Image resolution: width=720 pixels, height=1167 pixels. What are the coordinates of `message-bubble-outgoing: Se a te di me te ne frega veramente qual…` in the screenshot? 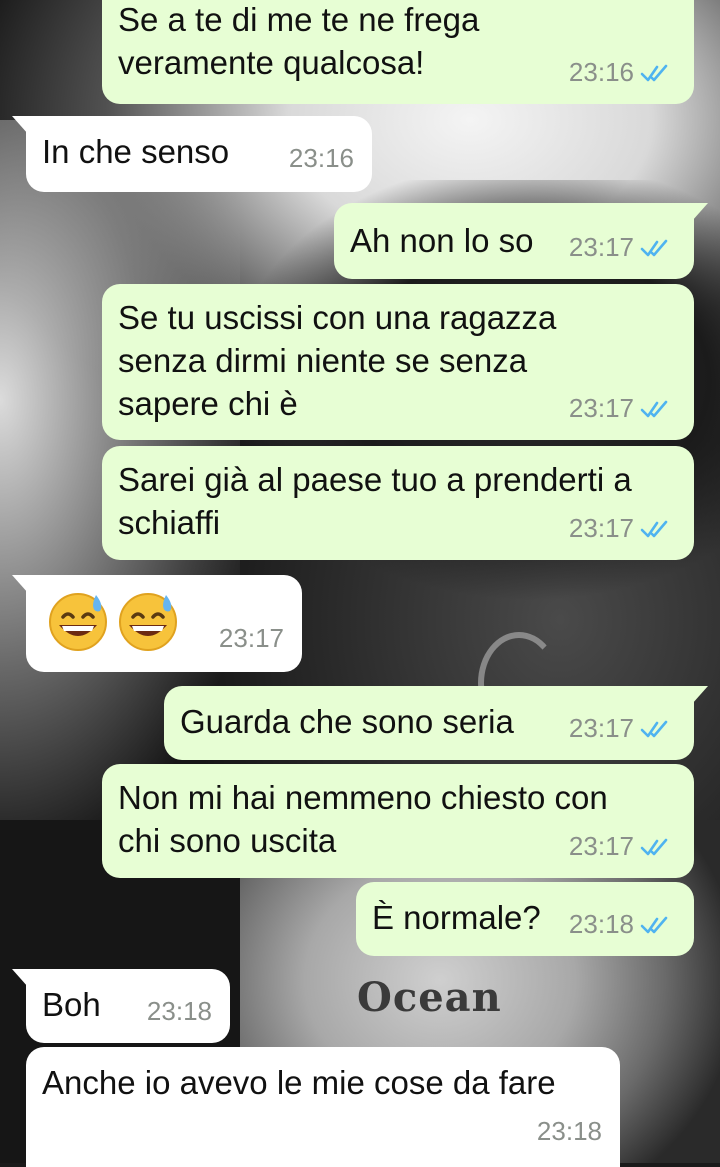 It's located at (398, 52).